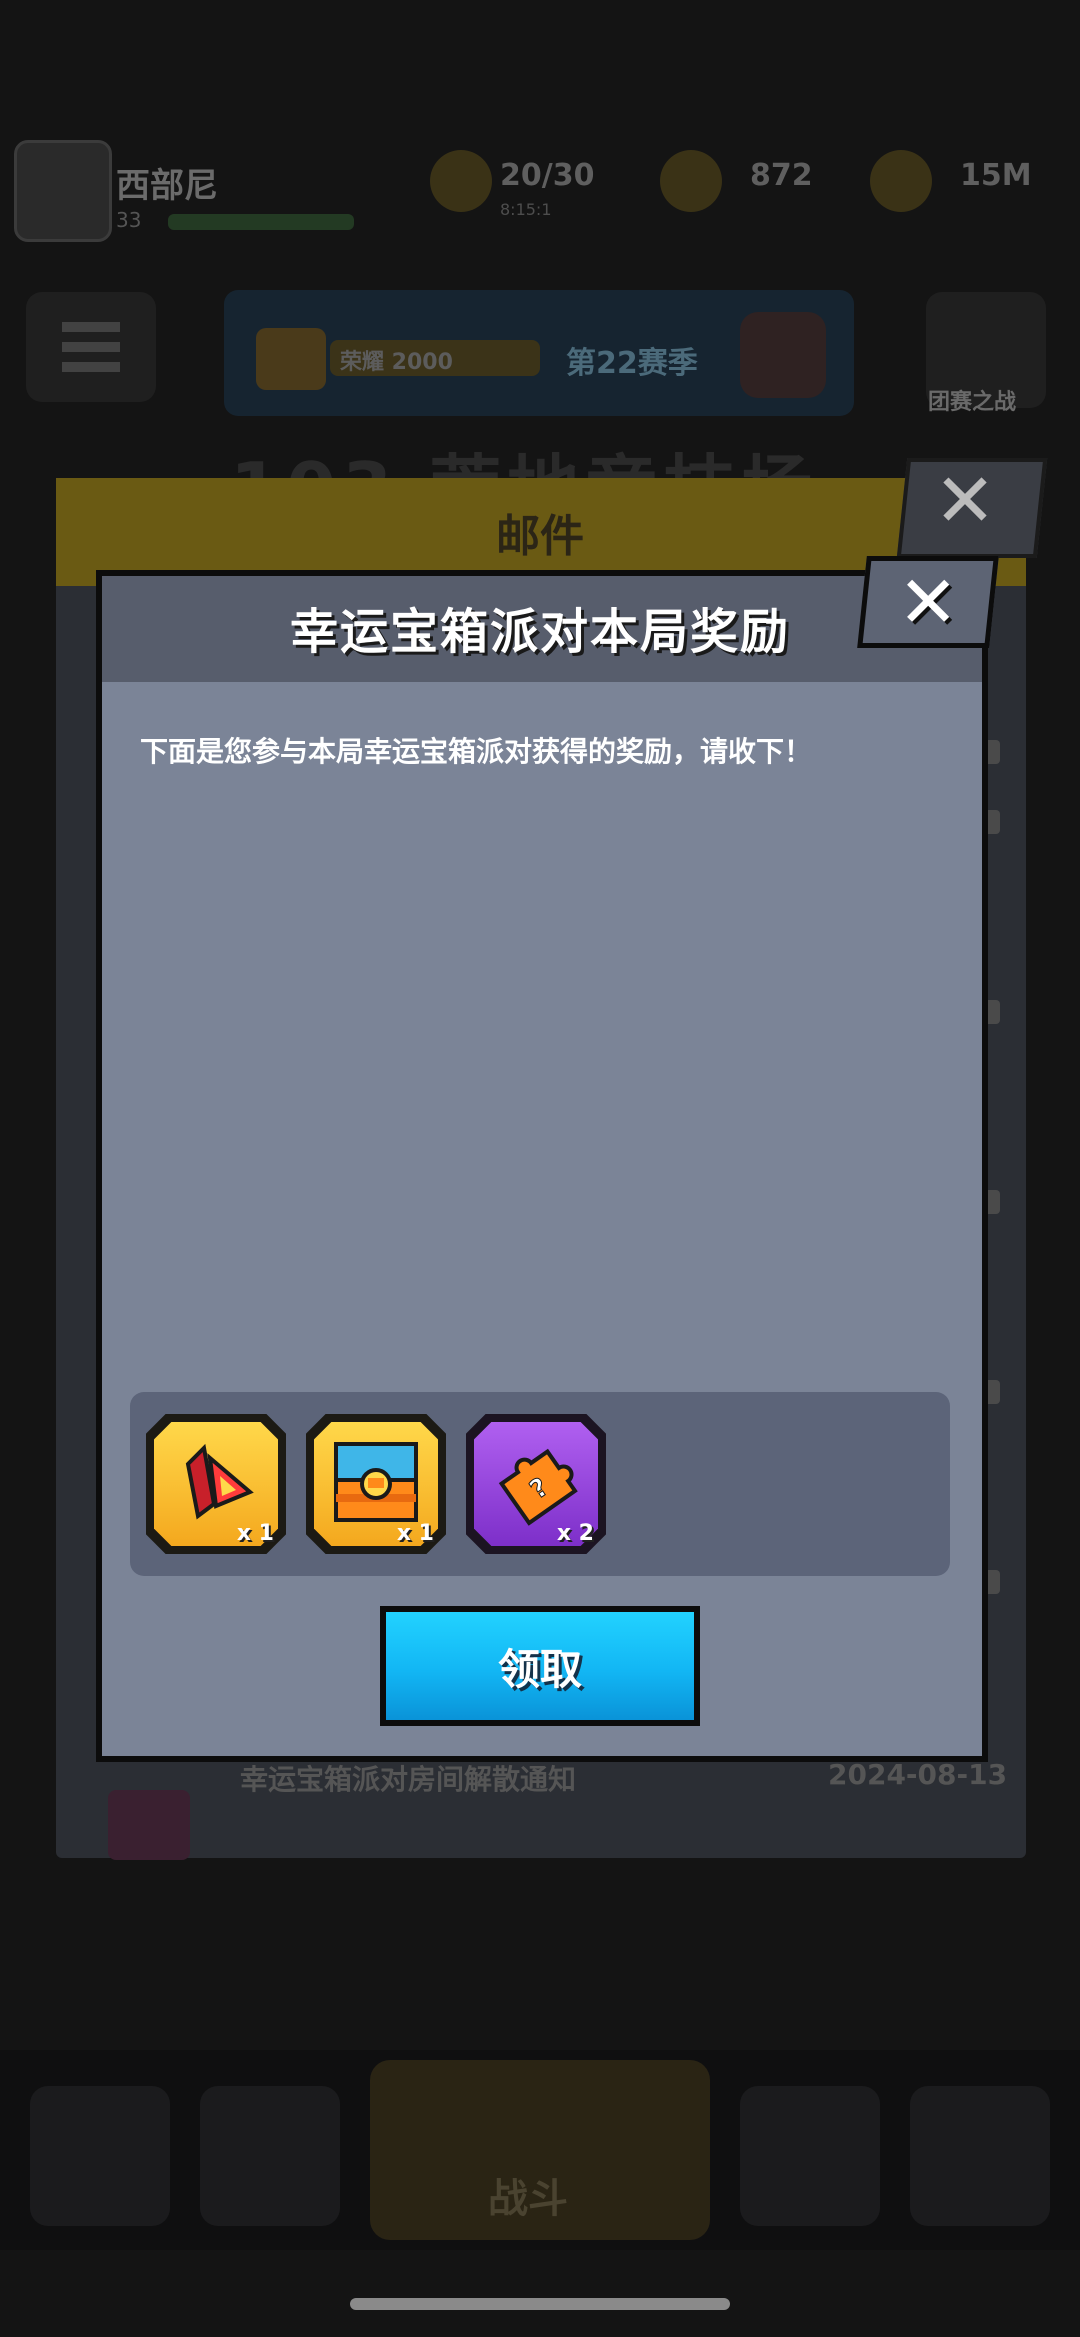 The width and height of the screenshot is (1080, 2337). What do you see at coordinates (219, 1481) in the screenshot?
I see `red-triangle-gadget-icon` at bounding box center [219, 1481].